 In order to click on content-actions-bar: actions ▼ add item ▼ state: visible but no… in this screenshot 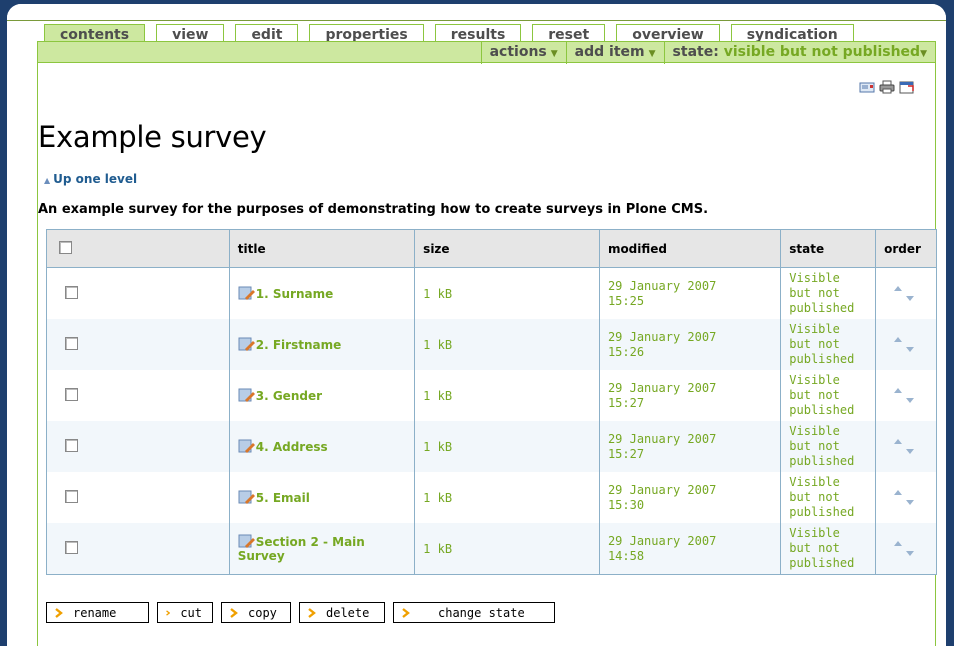, I will do `click(486, 52)`.